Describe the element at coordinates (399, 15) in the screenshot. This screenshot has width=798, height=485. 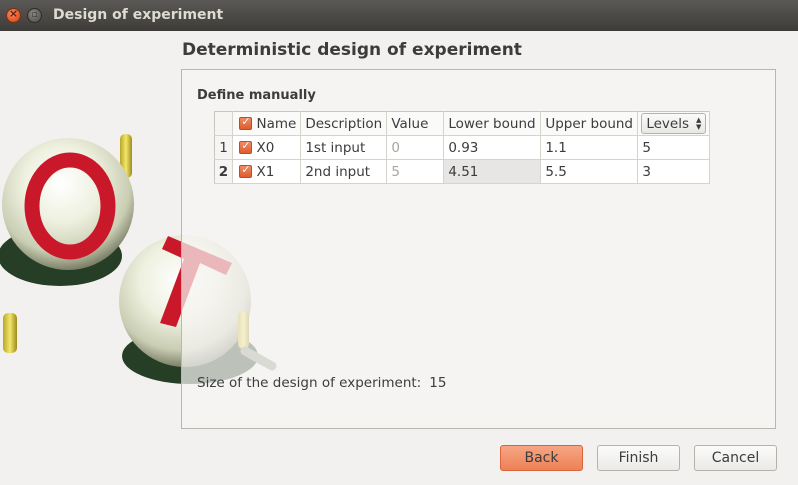
I see `title-bar: × ▫ Design of experiment` at that location.